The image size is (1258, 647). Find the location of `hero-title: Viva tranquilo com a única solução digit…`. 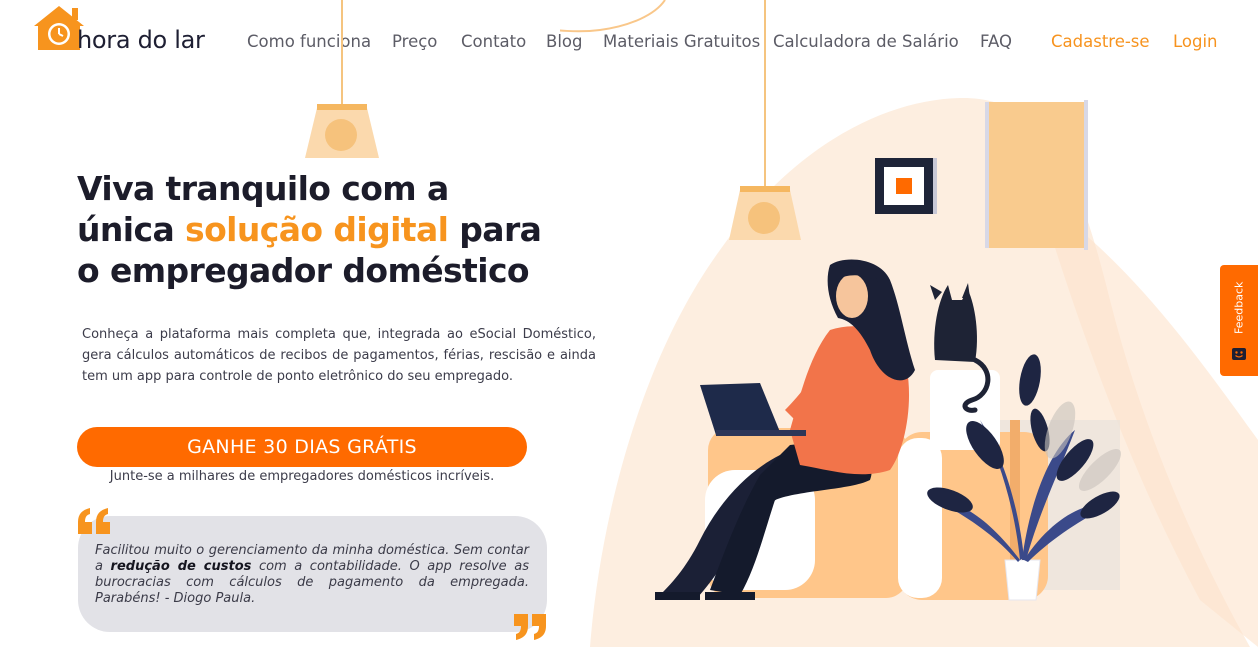

hero-title: Viva tranquilo com a única solução digit… is located at coordinates (309, 229).